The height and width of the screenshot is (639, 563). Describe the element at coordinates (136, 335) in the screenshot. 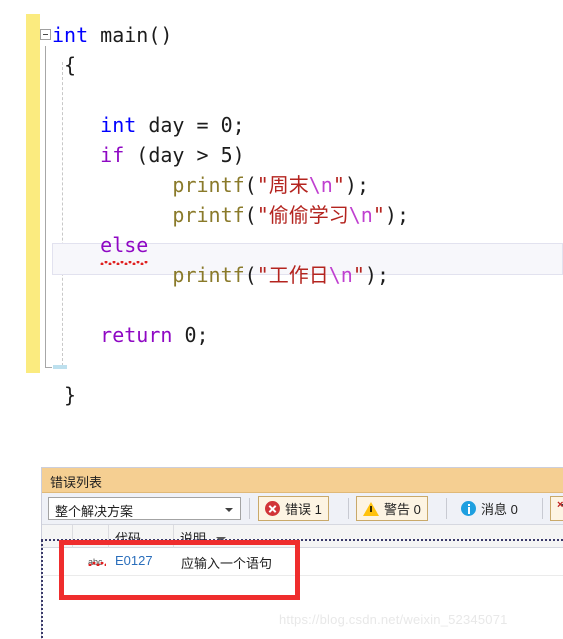

I see `code-token: return` at that location.